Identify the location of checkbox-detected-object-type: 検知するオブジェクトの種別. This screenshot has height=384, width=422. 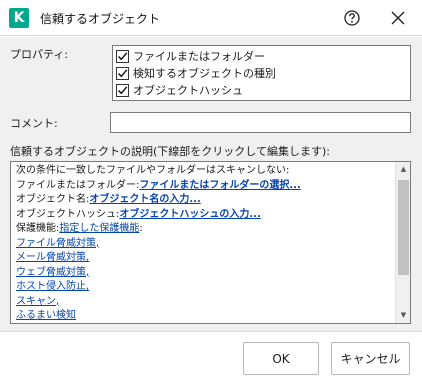
(196, 73).